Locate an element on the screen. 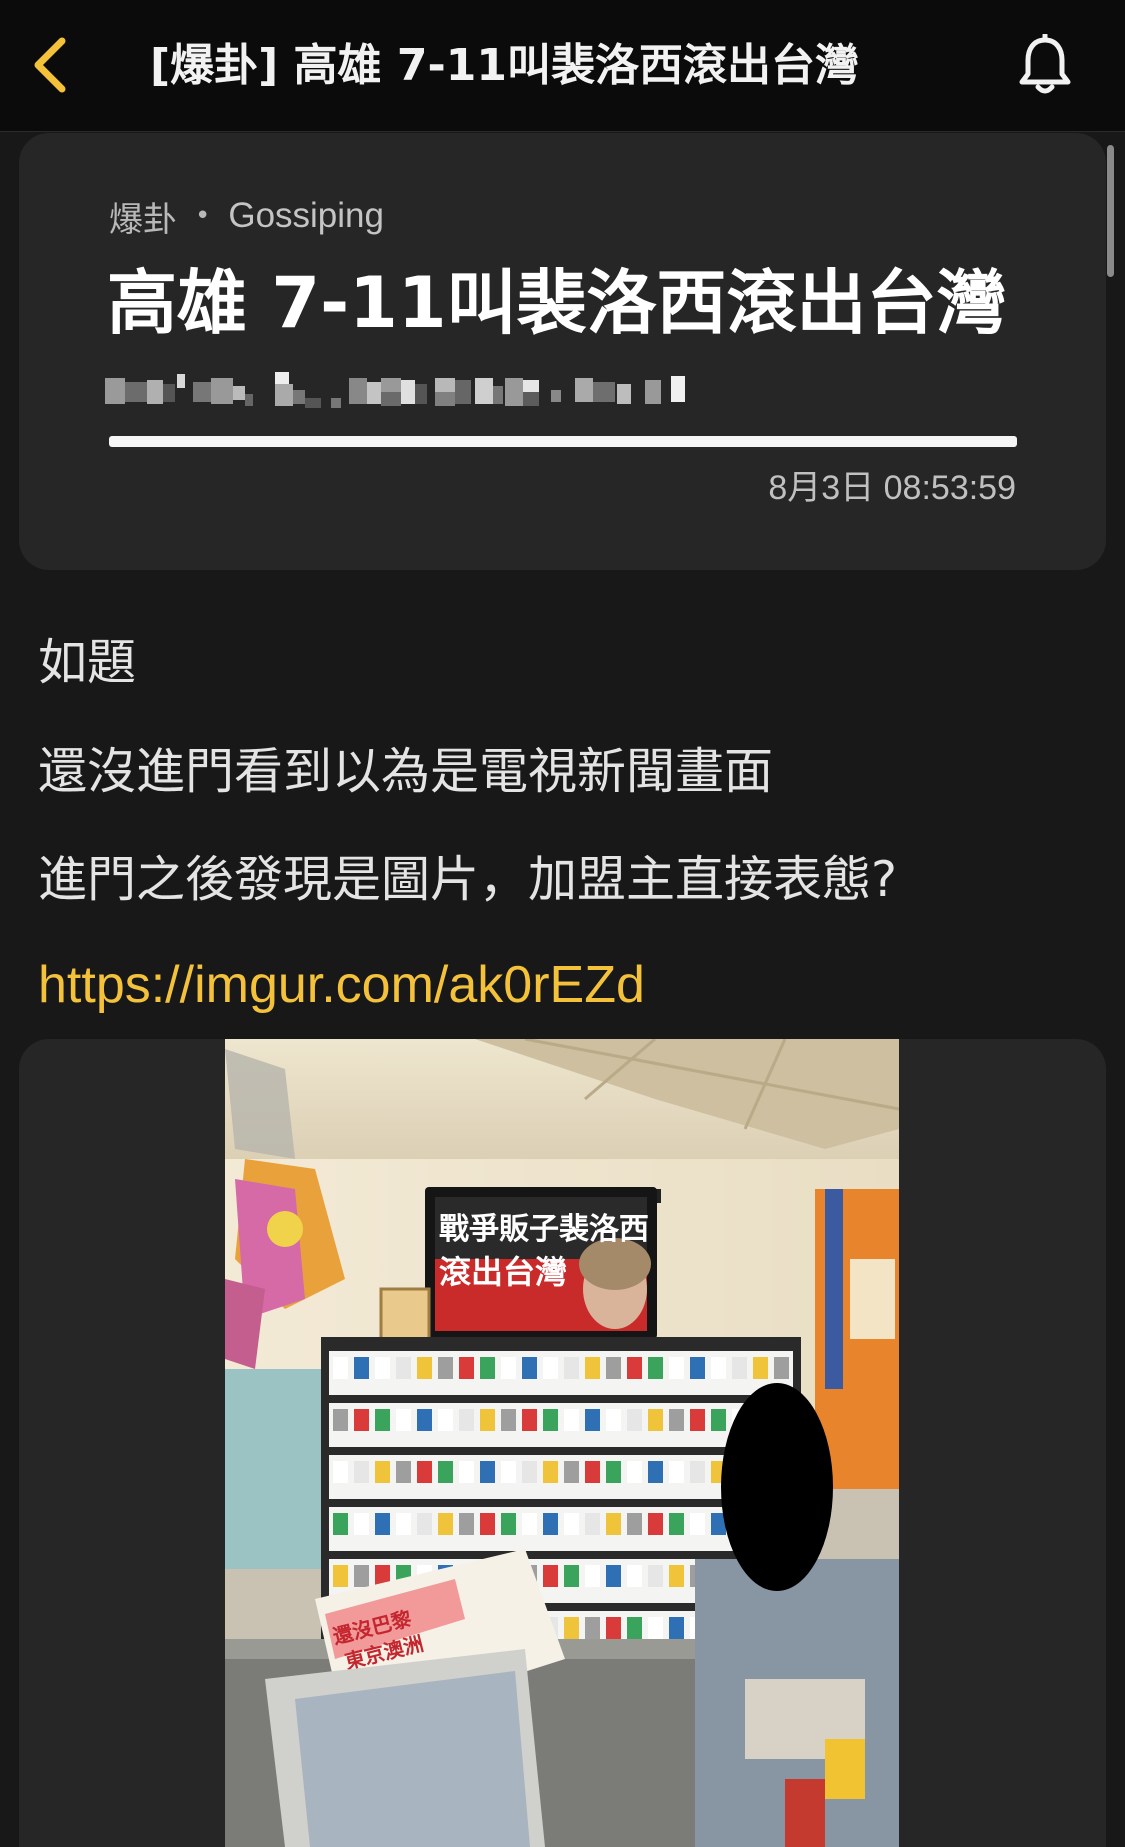 The height and width of the screenshot is (1847, 1125). post-title: 高雄 7-11叫裴洛西滾出台灣 is located at coordinates (557, 303).